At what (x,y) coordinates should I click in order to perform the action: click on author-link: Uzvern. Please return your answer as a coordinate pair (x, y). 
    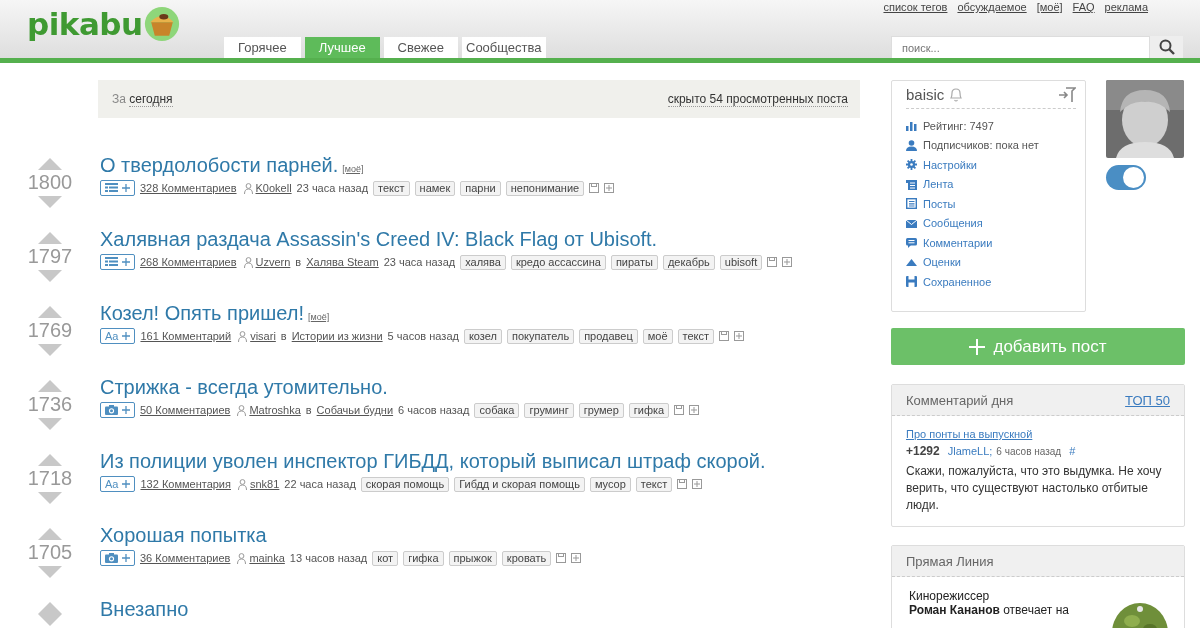
    Looking at the image, I should click on (273, 262).